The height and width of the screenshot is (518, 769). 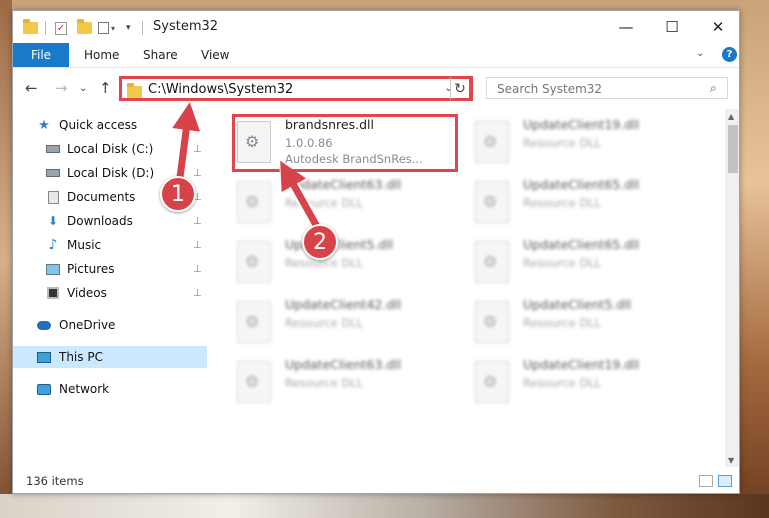 I want to click on file-name: UpdateClient63.dll, so click(x=343, y=184).